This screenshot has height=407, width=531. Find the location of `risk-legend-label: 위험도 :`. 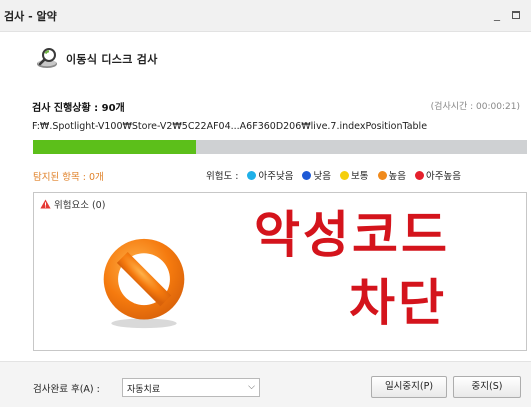

risk-legend-label: 위험도 : is located at coordinates (222, 176).